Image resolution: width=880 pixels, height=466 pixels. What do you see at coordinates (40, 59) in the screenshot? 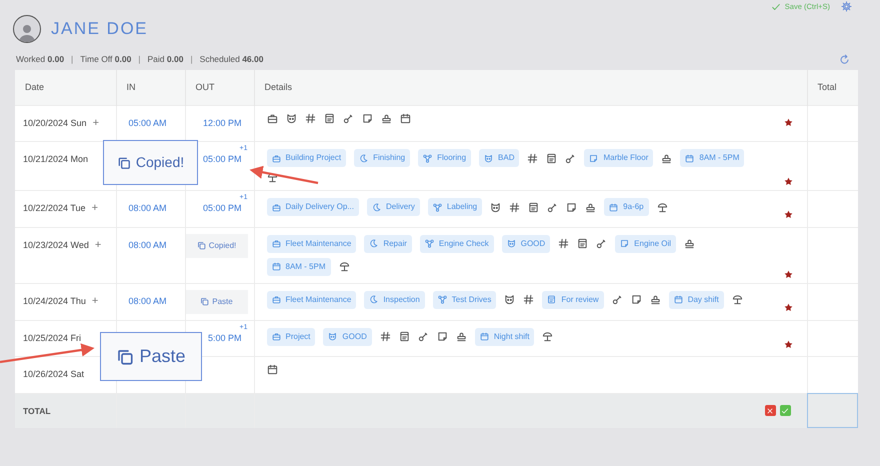
I see `summary-stat: Worked 0.00` at bounding box center [40, 59].